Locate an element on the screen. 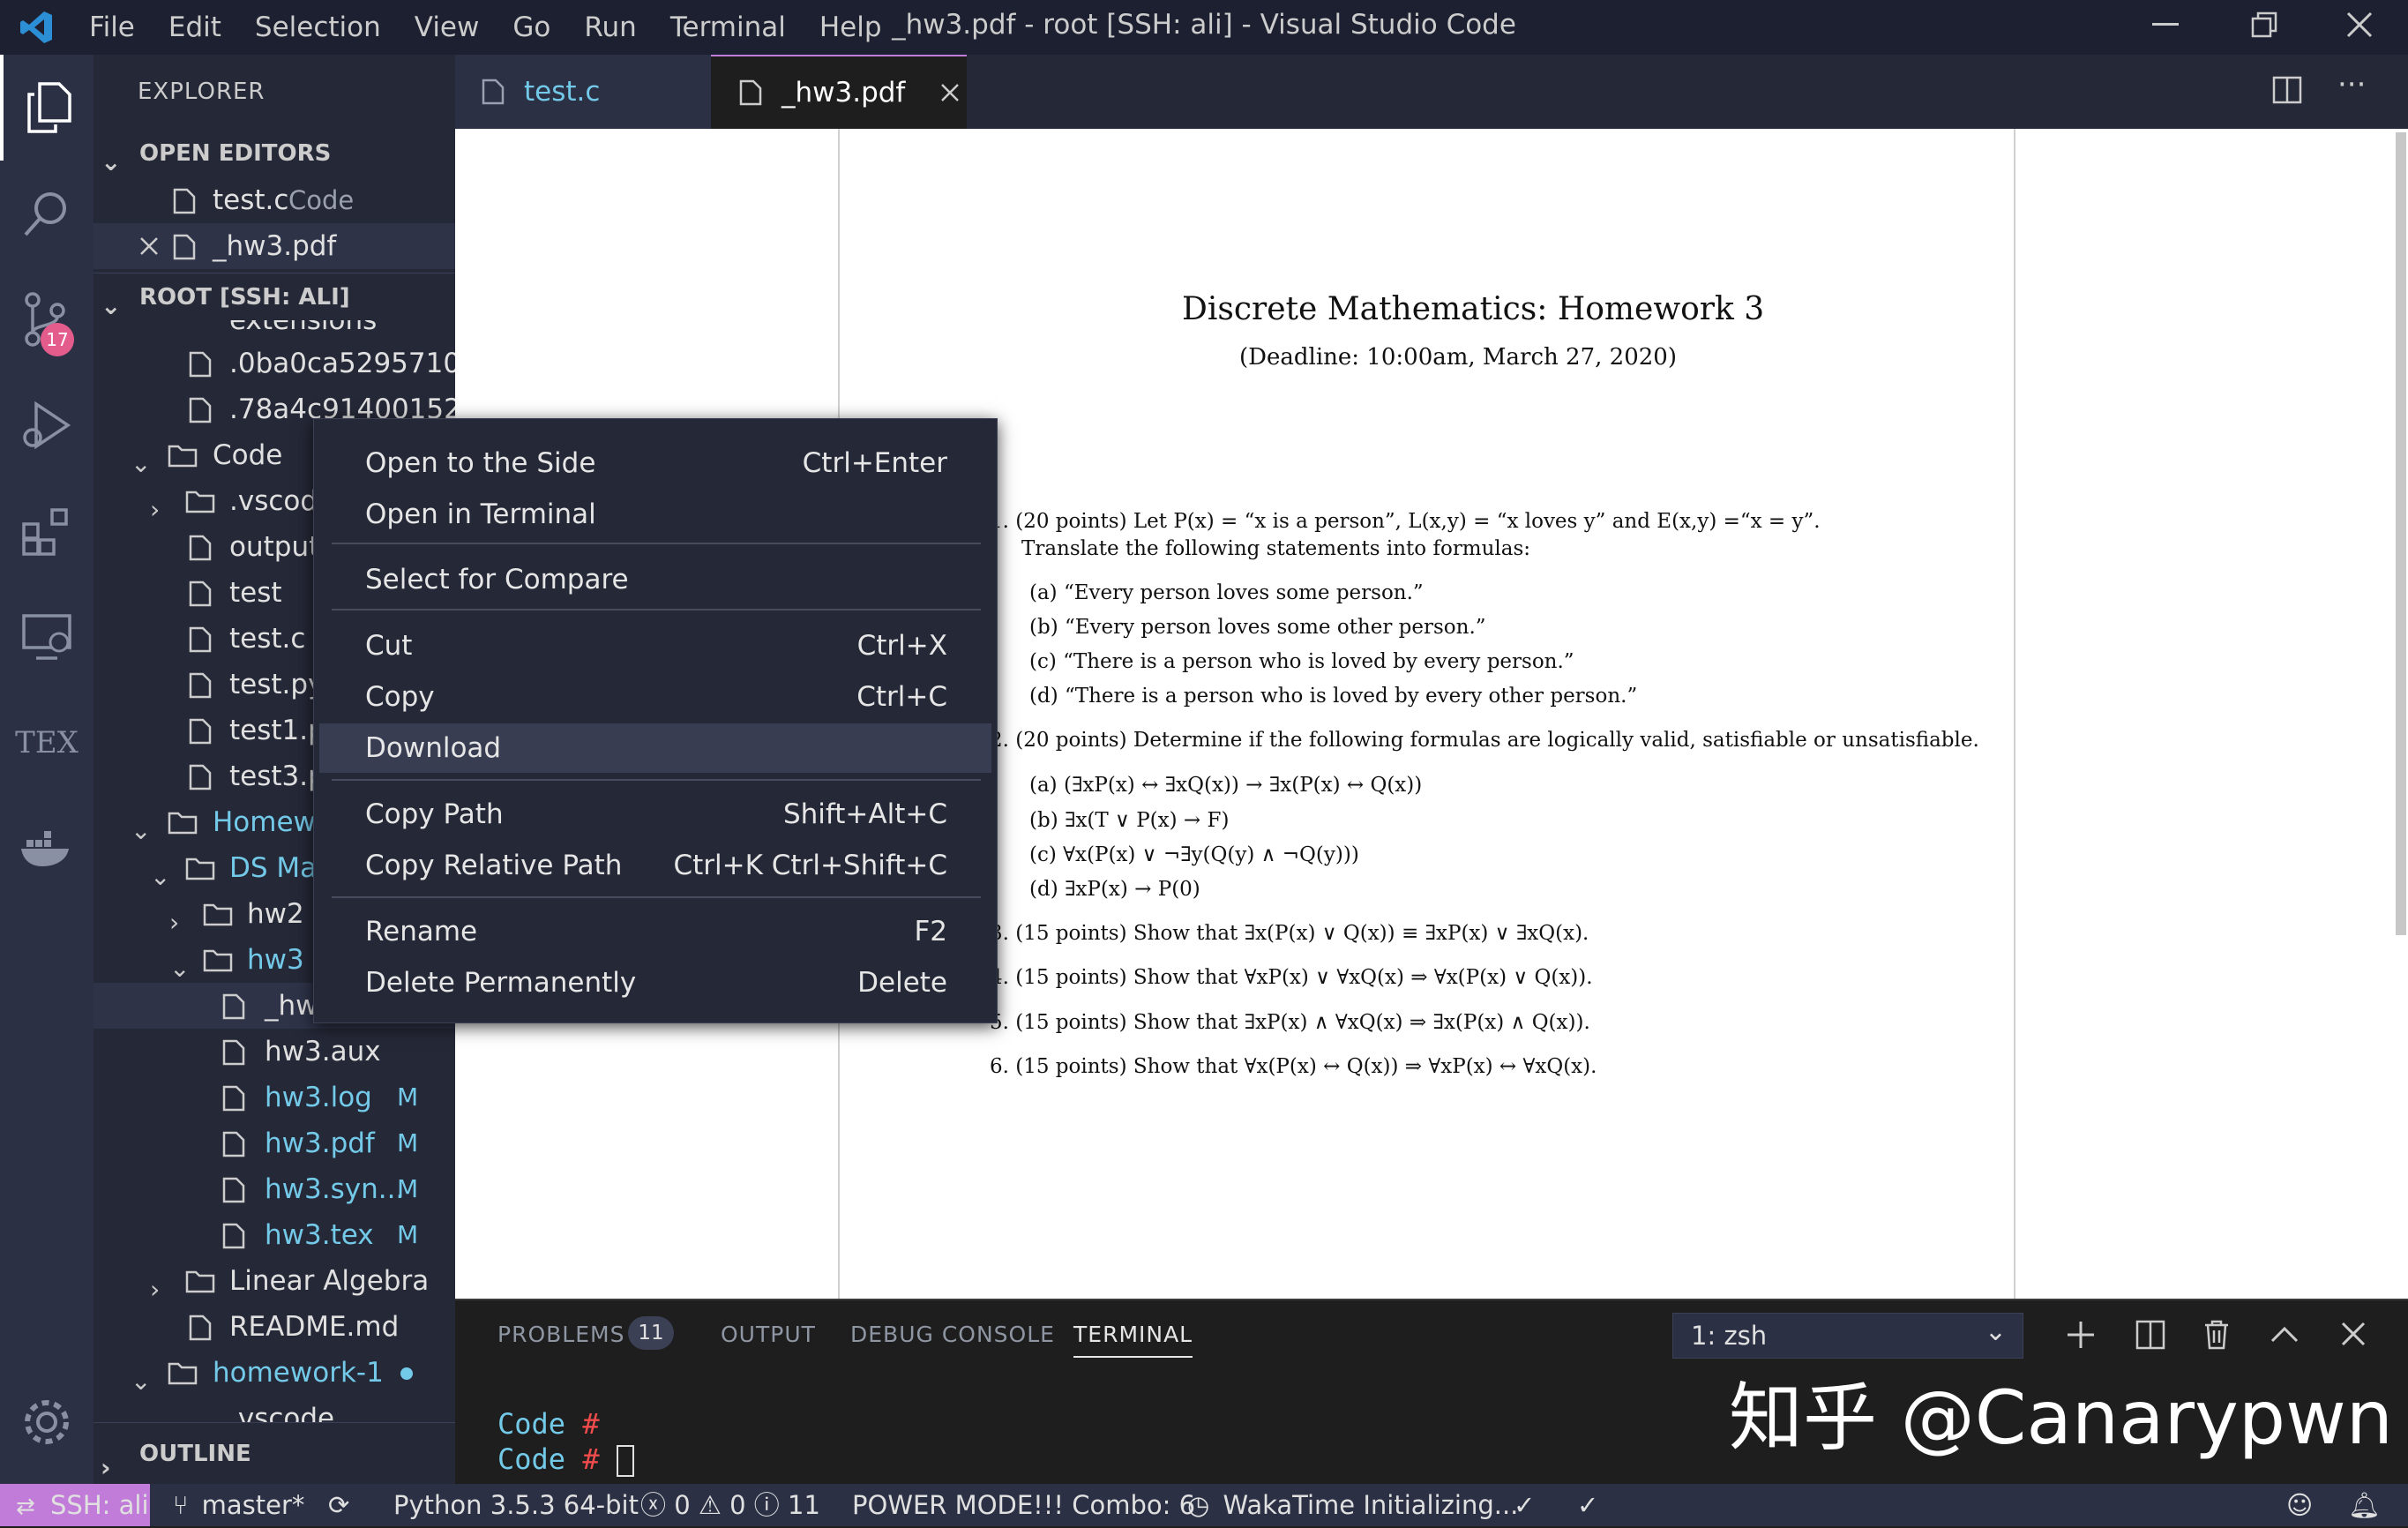  vscode-logo-icon is located at coordinates (36, 27).